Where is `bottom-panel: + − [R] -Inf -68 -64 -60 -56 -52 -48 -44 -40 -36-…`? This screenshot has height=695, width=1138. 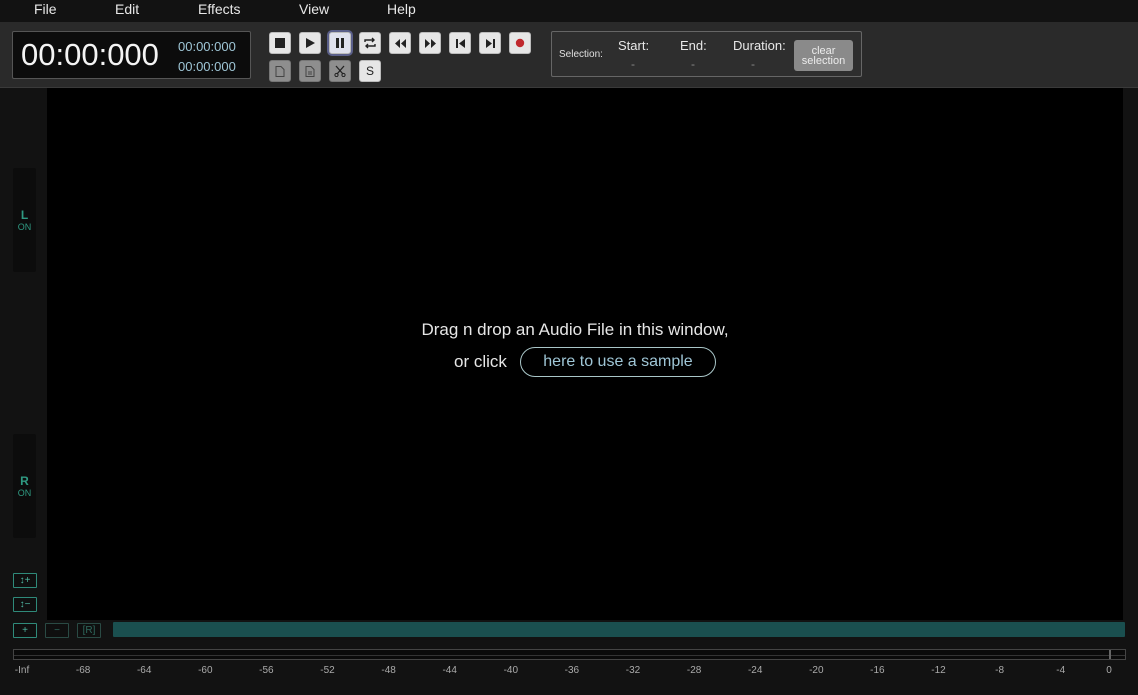 bottom-panel: + − [R] -Inf -68 -64 -60 -56 -52 -48 -44 -40 -36-… is located at coordinates (569, 657).